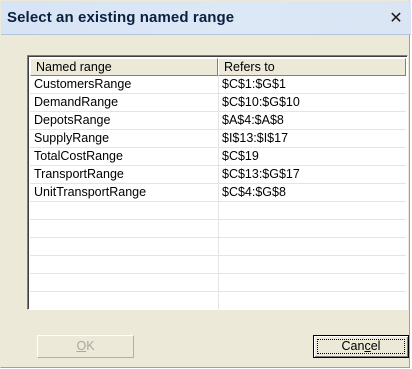  What do you see at coordinates (79, 174) in the screenshot?
I see `named-range-cell: TransportRange` at bounding box center [79, 174].